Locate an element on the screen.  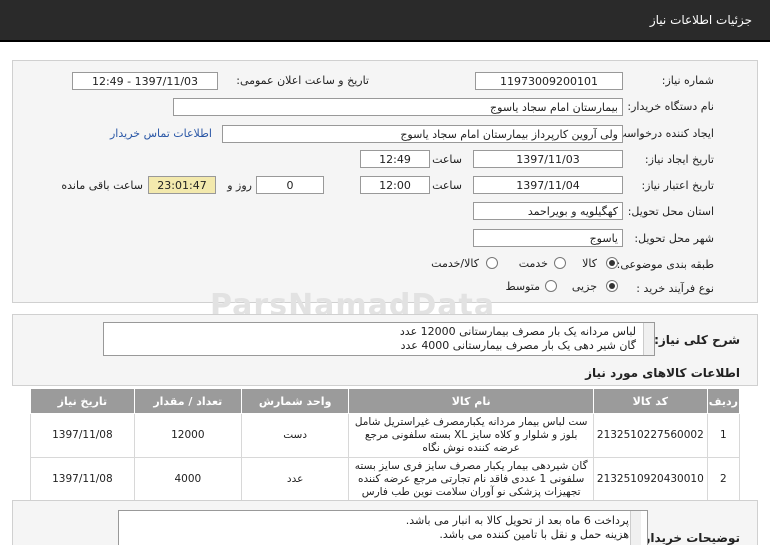
remaining-time-field: 23:01:47 is located at coordinates (182, 185).